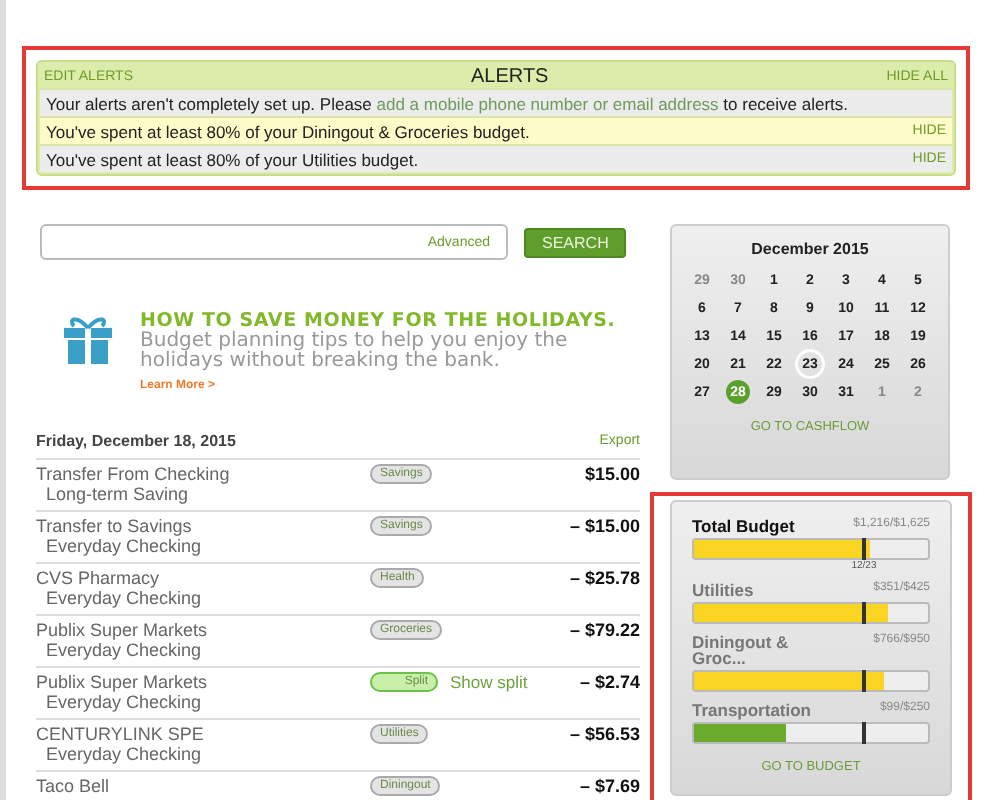 This screenshot has width=1000, height=800. I want to click on transaction-amount: – $25.78, so click(603, 580).